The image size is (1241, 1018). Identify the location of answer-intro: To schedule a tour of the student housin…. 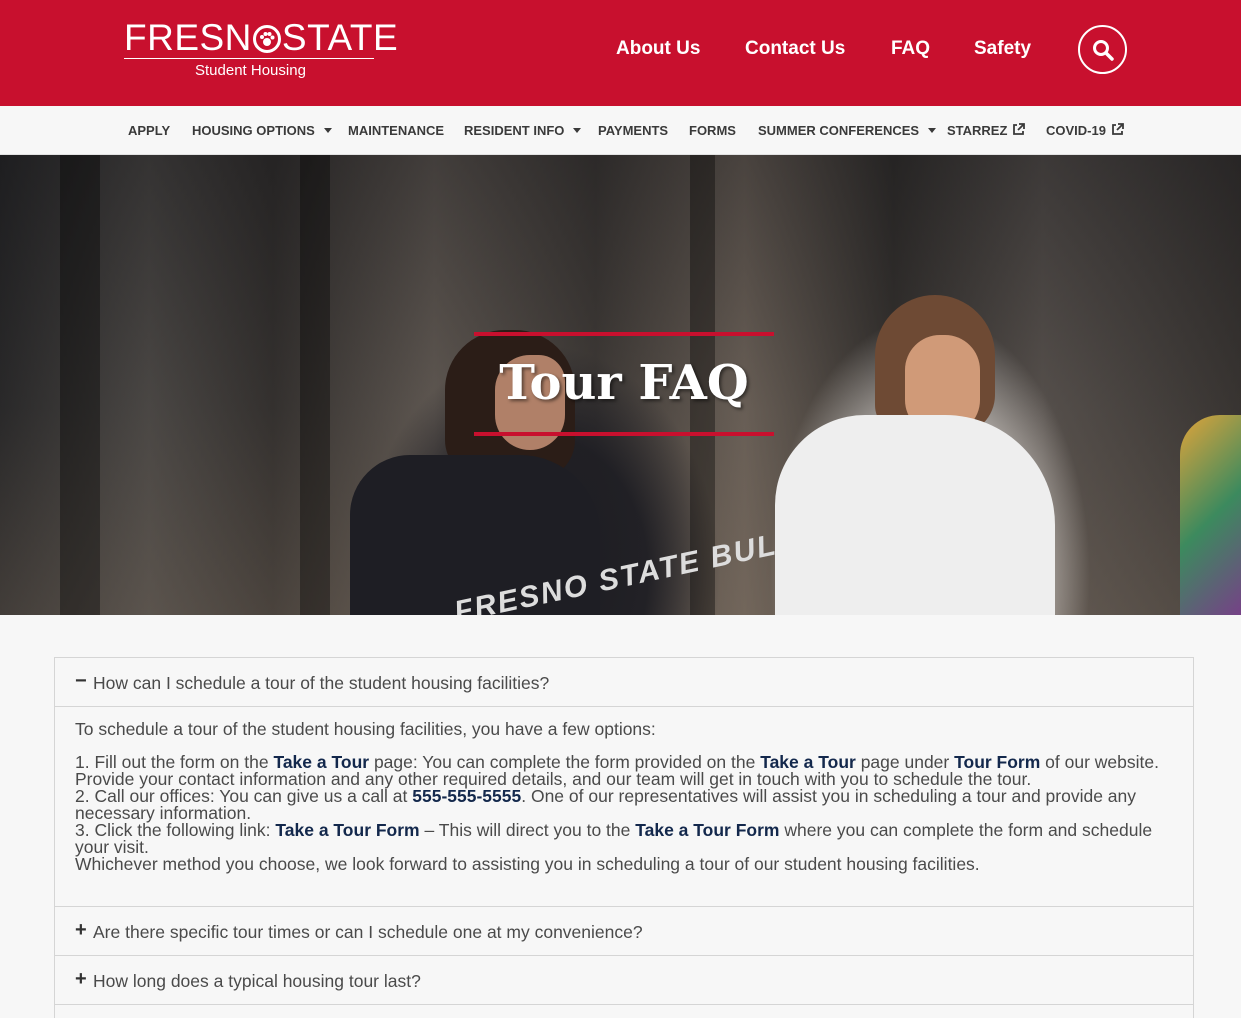
(365, 729).